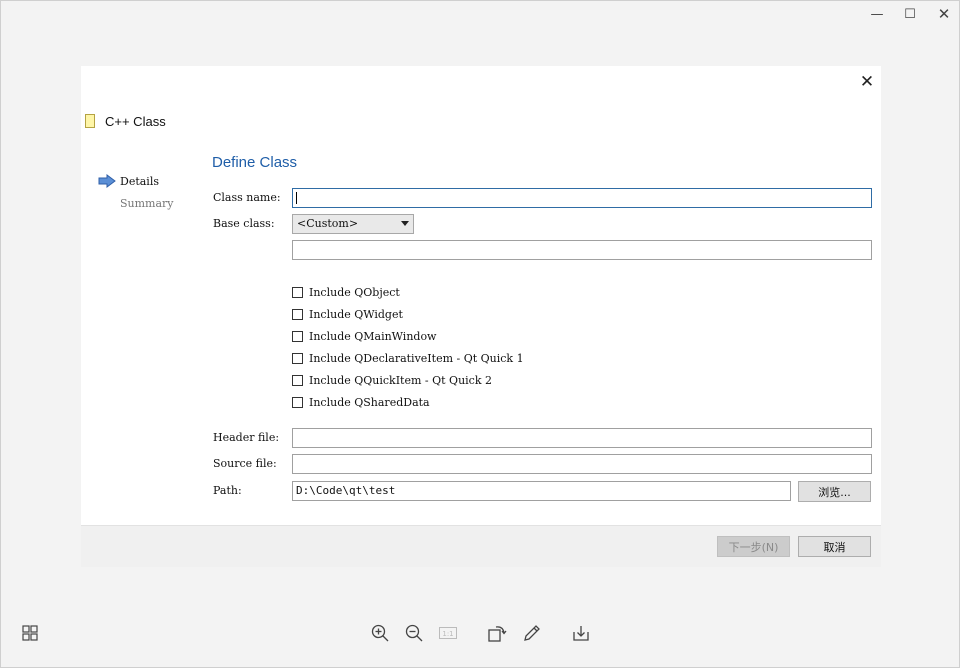 Image resolution: width=960 pixels, height=668 pixels. Describe the element at coordinates (246, 437) in the screenshot. I see `header-file-label: Header file:` at that location.